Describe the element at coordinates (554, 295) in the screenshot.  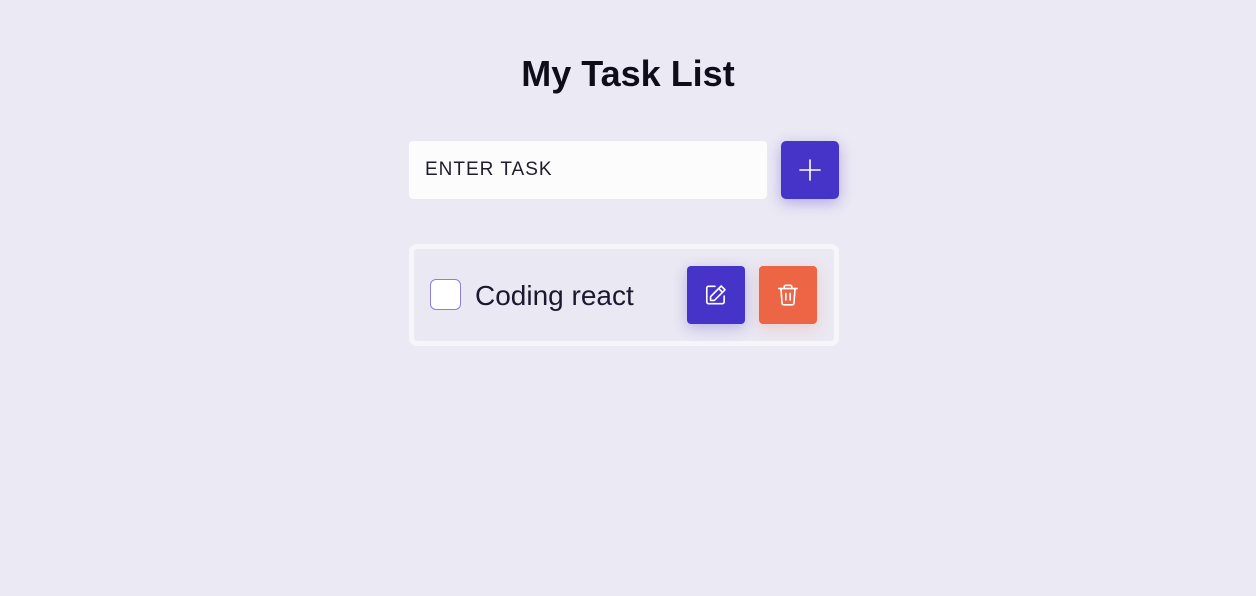
I see `task-text: Coding react` at that location.